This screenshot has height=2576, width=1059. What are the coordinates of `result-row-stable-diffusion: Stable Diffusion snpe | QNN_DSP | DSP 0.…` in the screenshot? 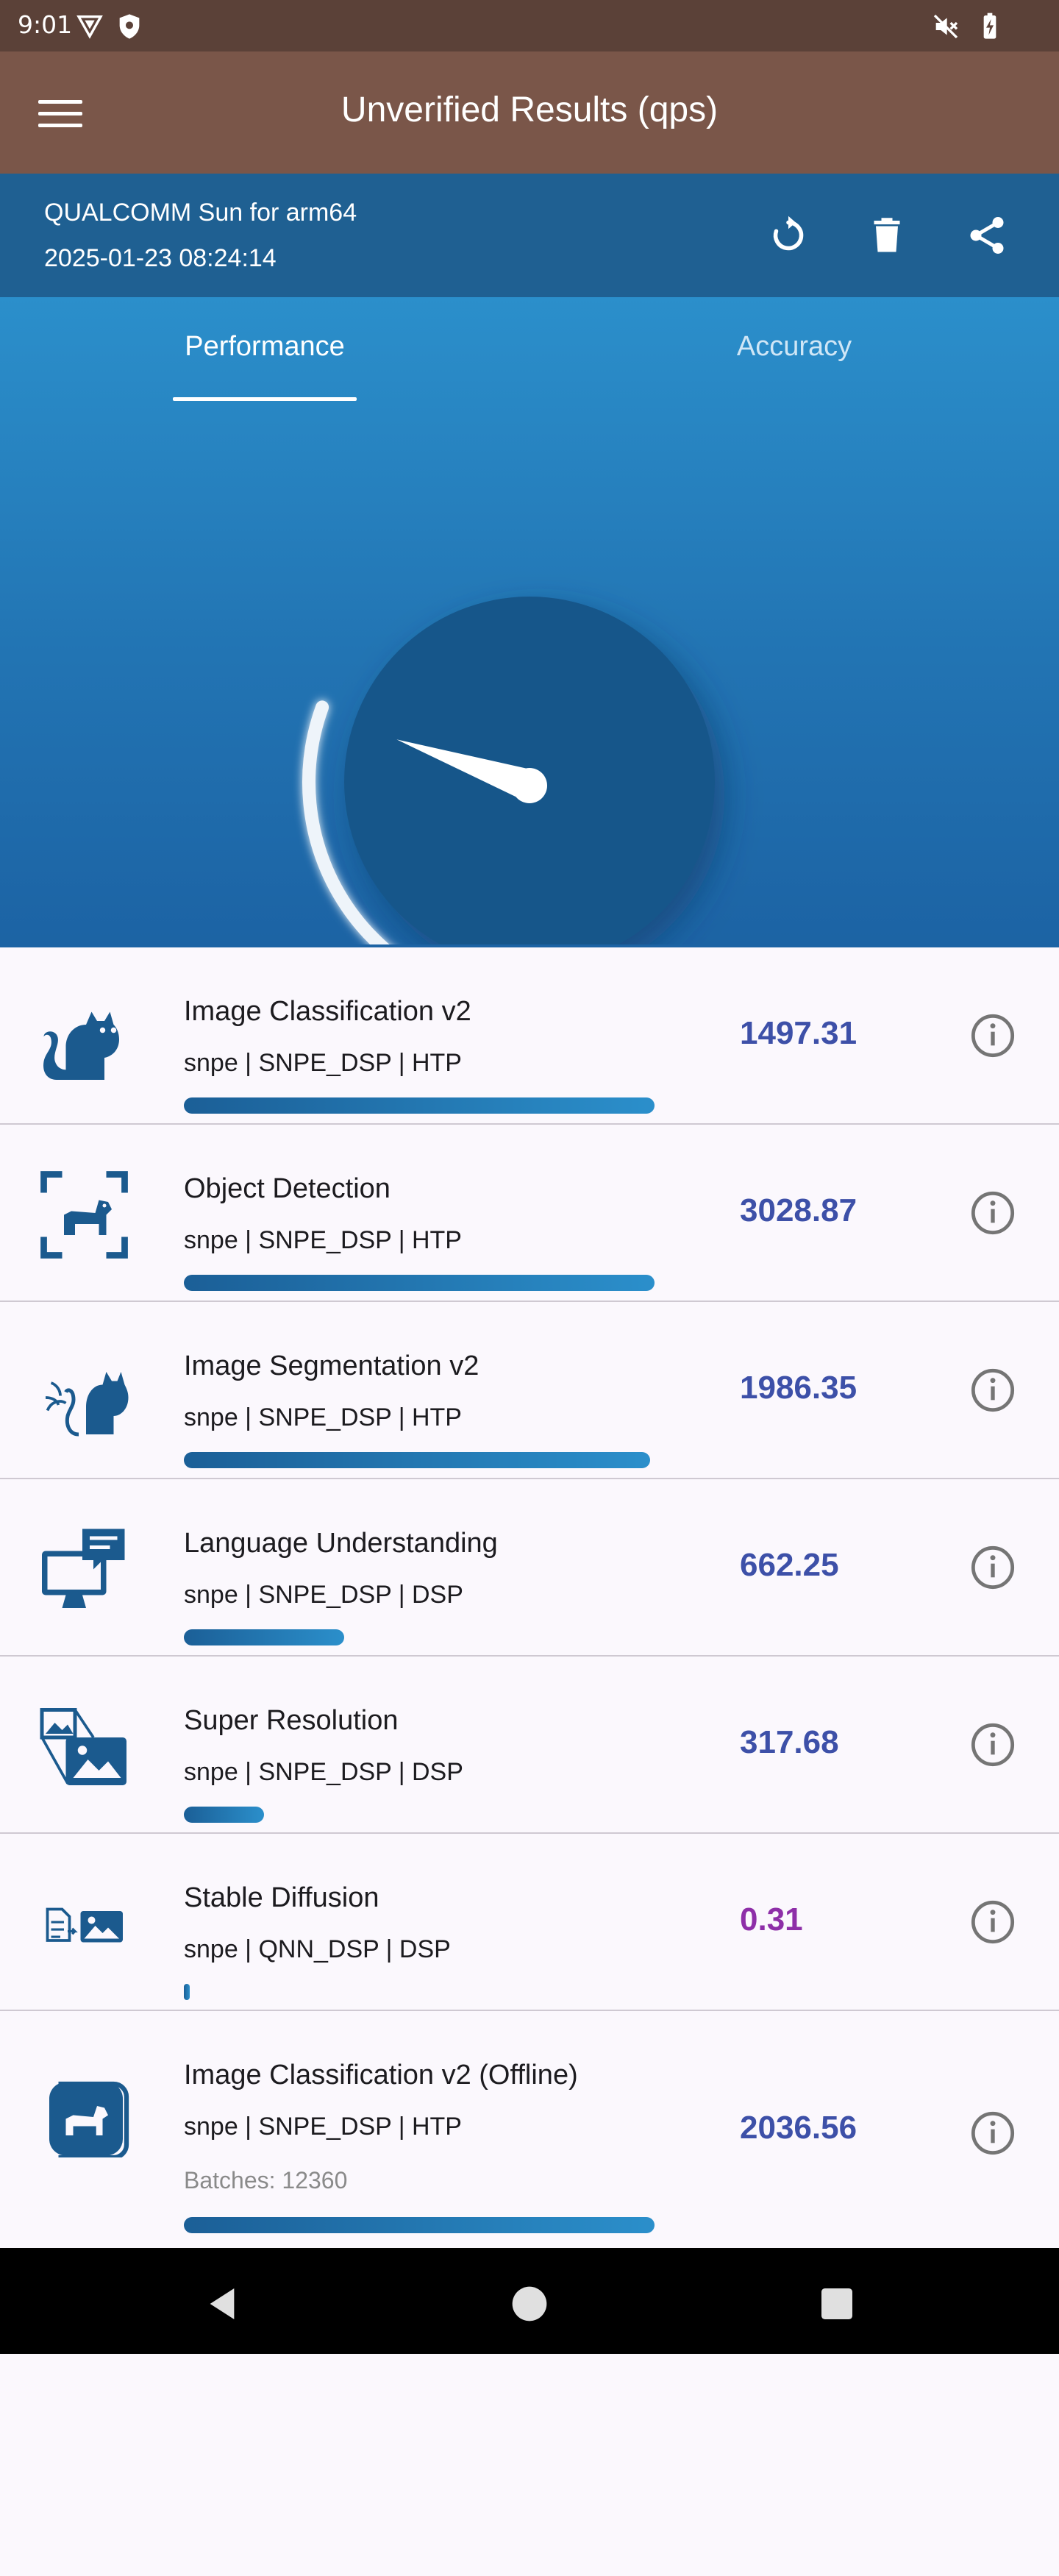 It's located at (529, 1922).